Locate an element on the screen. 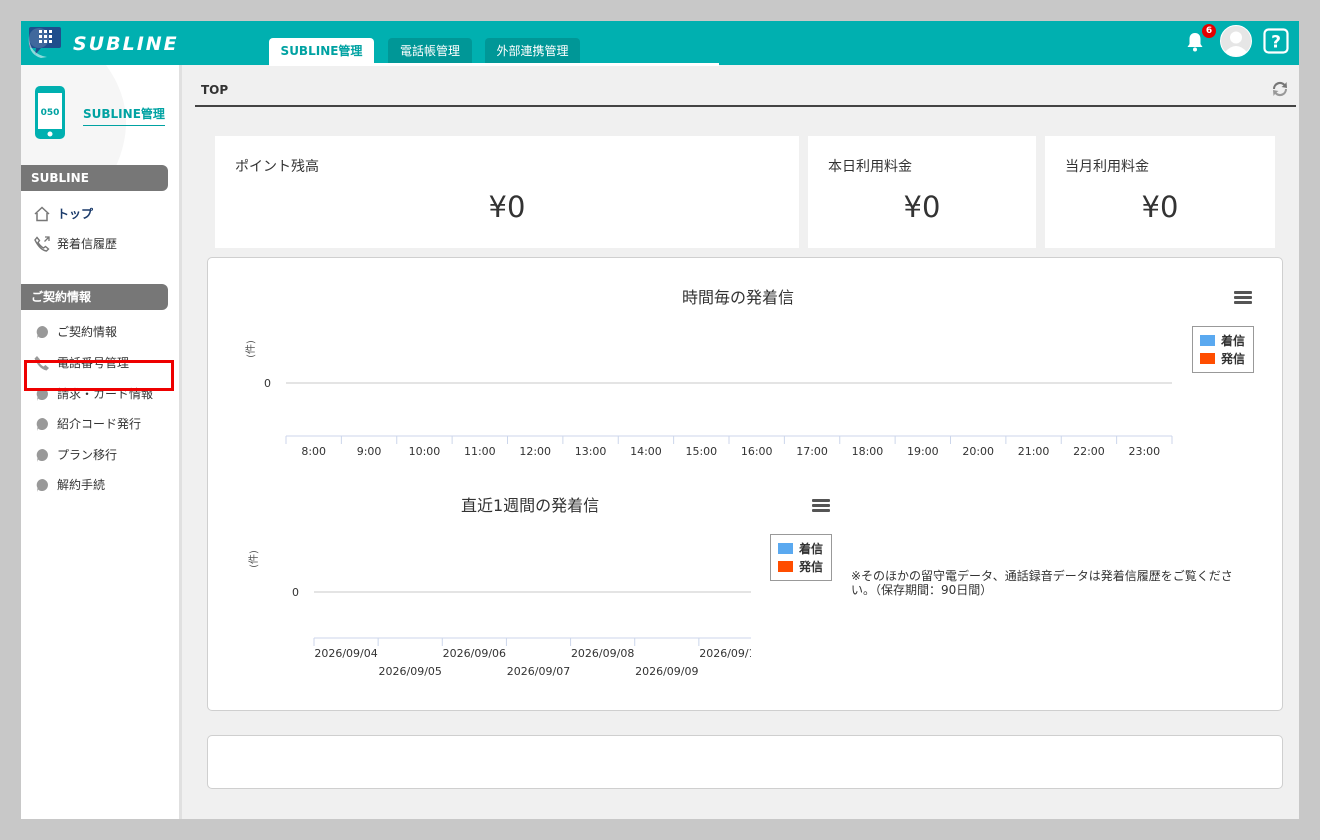 This screenshot has height=840, width=1320. x-tick-label: 2026/09/09 is located at coordinates (666, 671).